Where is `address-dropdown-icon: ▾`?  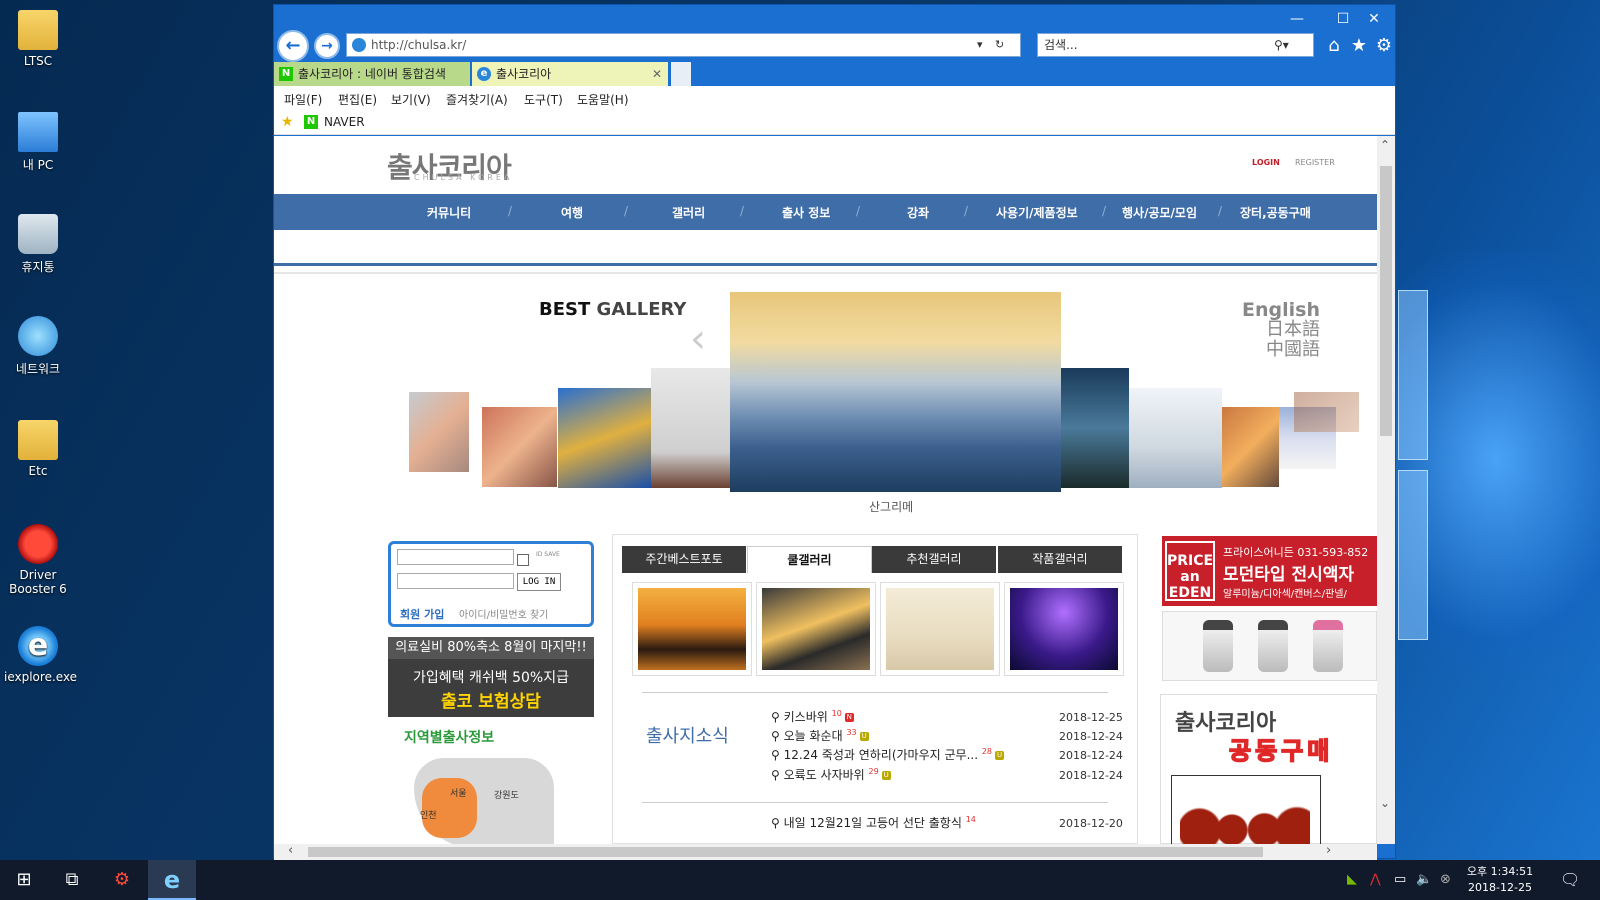 address-dropdown-icon: ▾ is located at coordinates (980, 45).